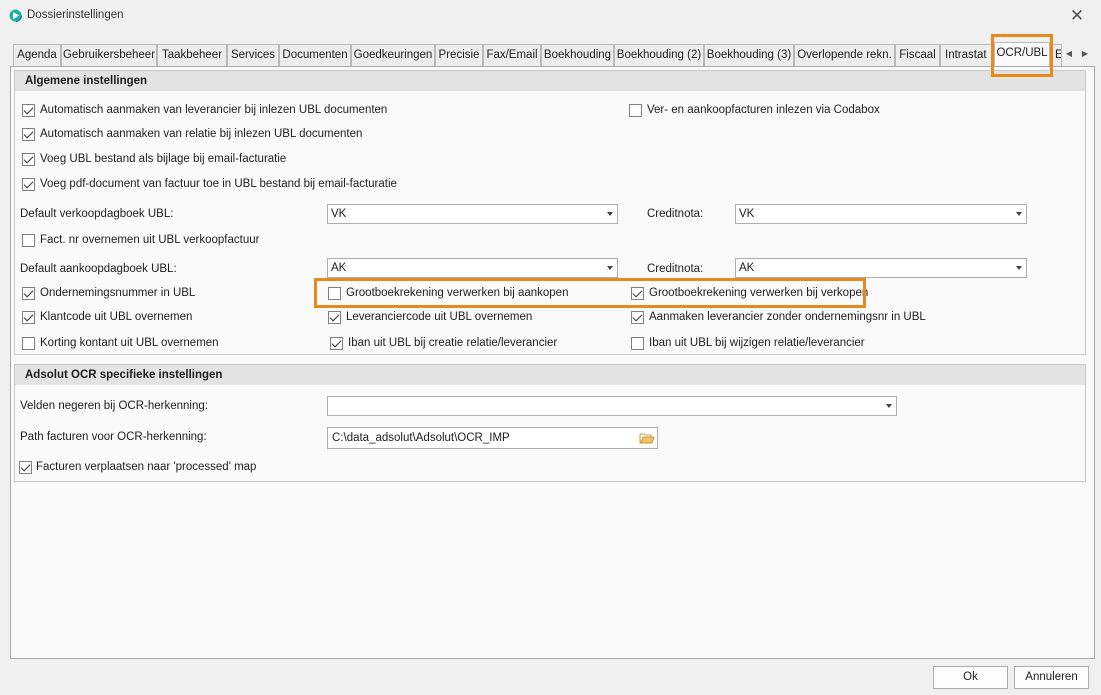 The image size is (1101, 695). I want to click on ocr-path-input: C:\data_adsolut\Adsolut\OCR_IMP, so click(492, 438).